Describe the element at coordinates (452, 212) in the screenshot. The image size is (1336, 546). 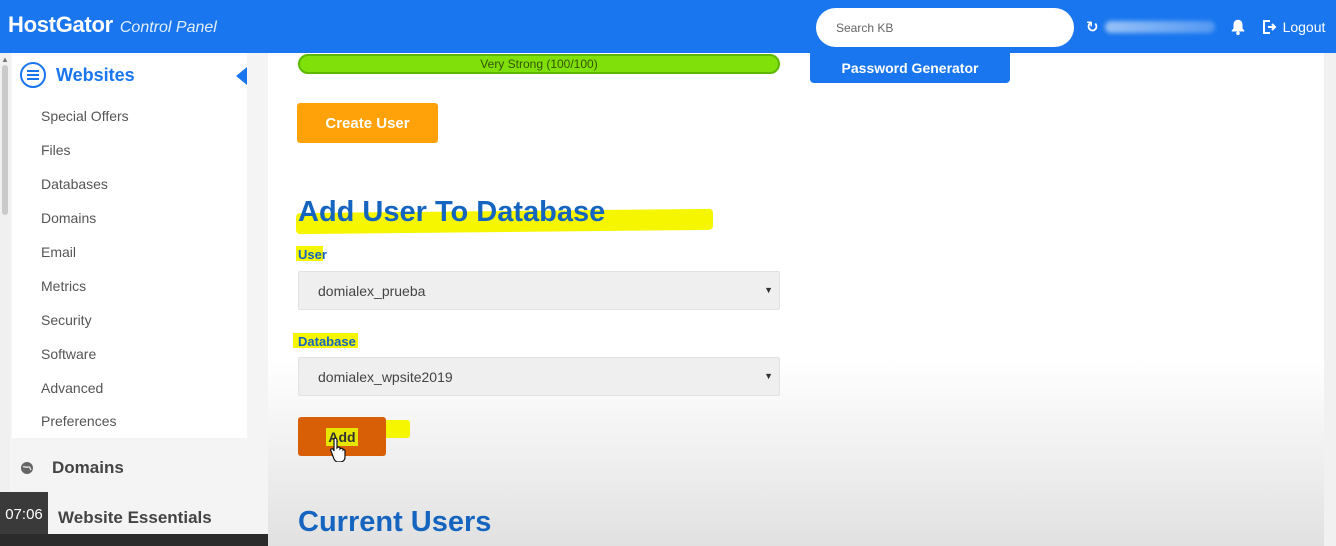
I see `add-user-to-database-heading: Add User To Database` at that location.